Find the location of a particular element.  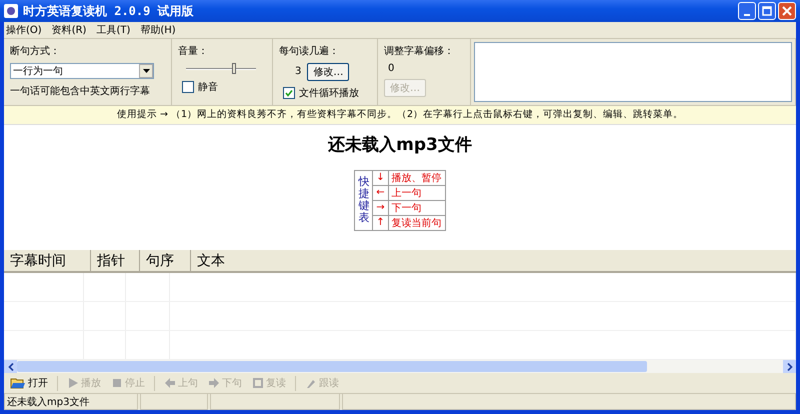

close-button is located at coordinates (787, 11).